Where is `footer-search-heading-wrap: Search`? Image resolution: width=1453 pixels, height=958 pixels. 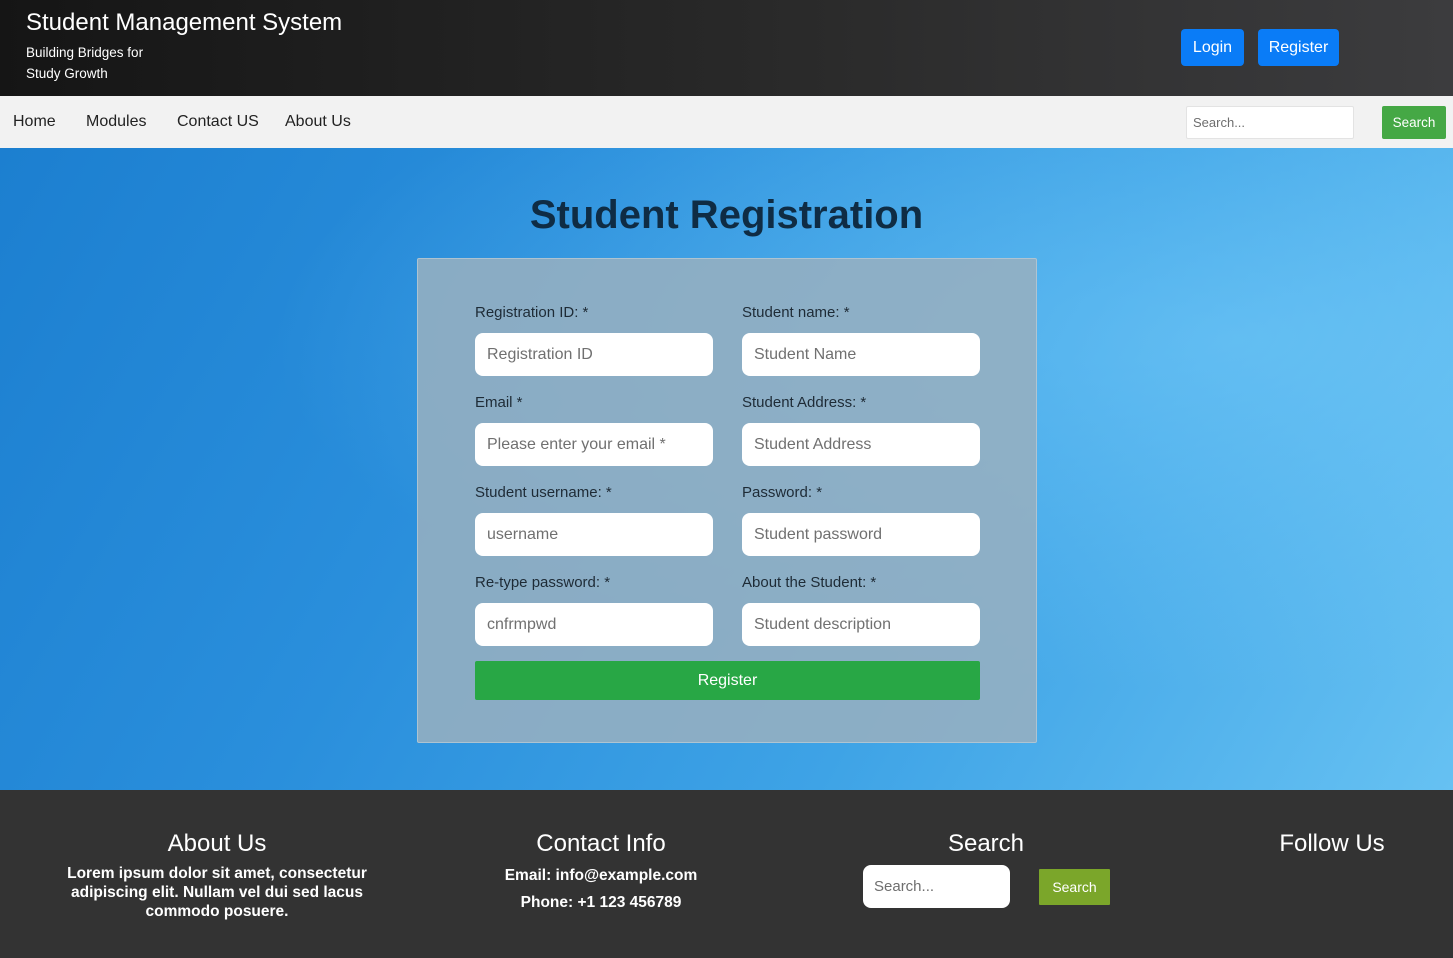
footer-search-heading-wrap: Search is located at coordinates (986, 844).